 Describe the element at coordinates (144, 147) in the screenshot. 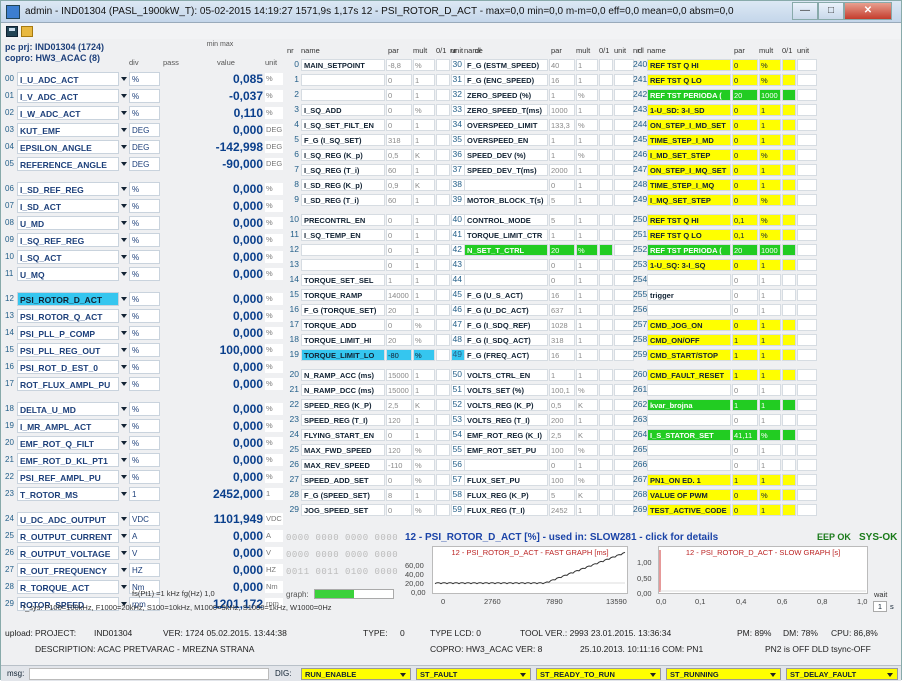

I see `signal-row: 04 EPSILON_ANGLE DEG -142,998 DEG` at that location.